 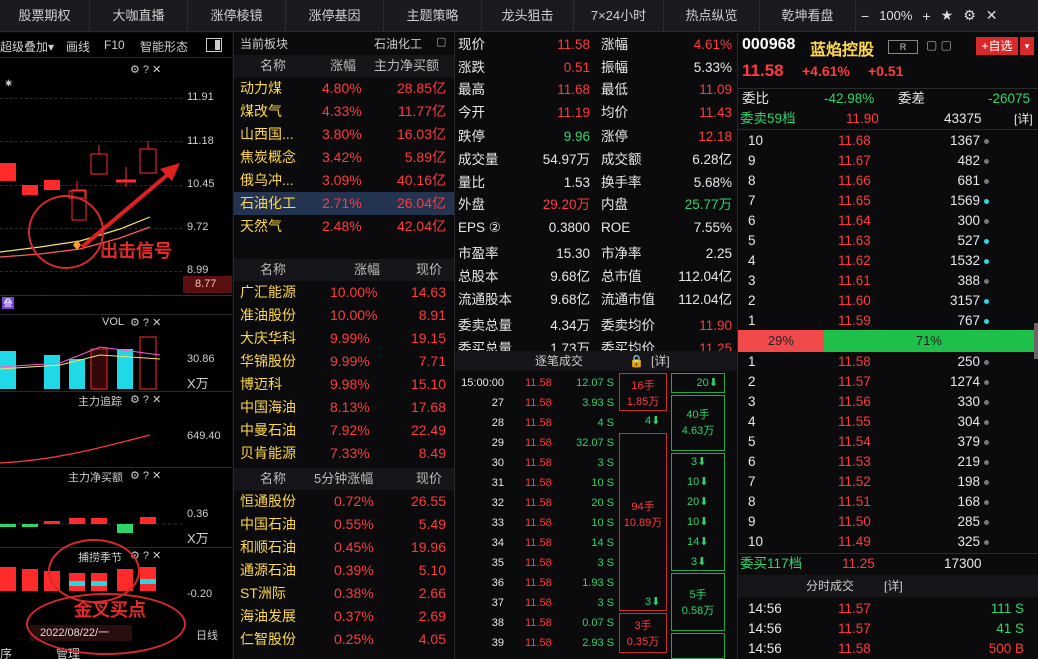 I want to click on lock-icon: 🔒, so click(x=636, y=361).